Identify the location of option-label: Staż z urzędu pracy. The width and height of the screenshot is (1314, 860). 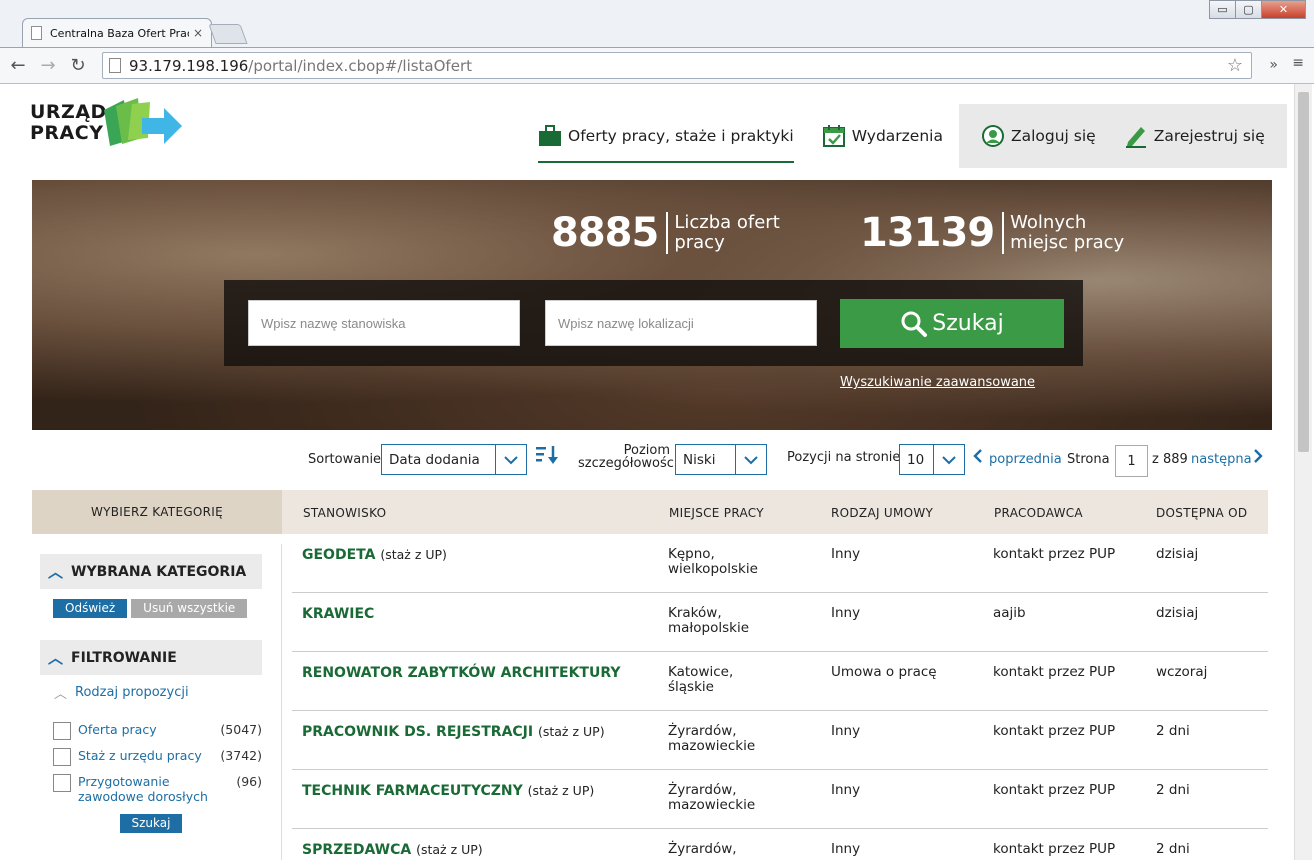
(140, 755).